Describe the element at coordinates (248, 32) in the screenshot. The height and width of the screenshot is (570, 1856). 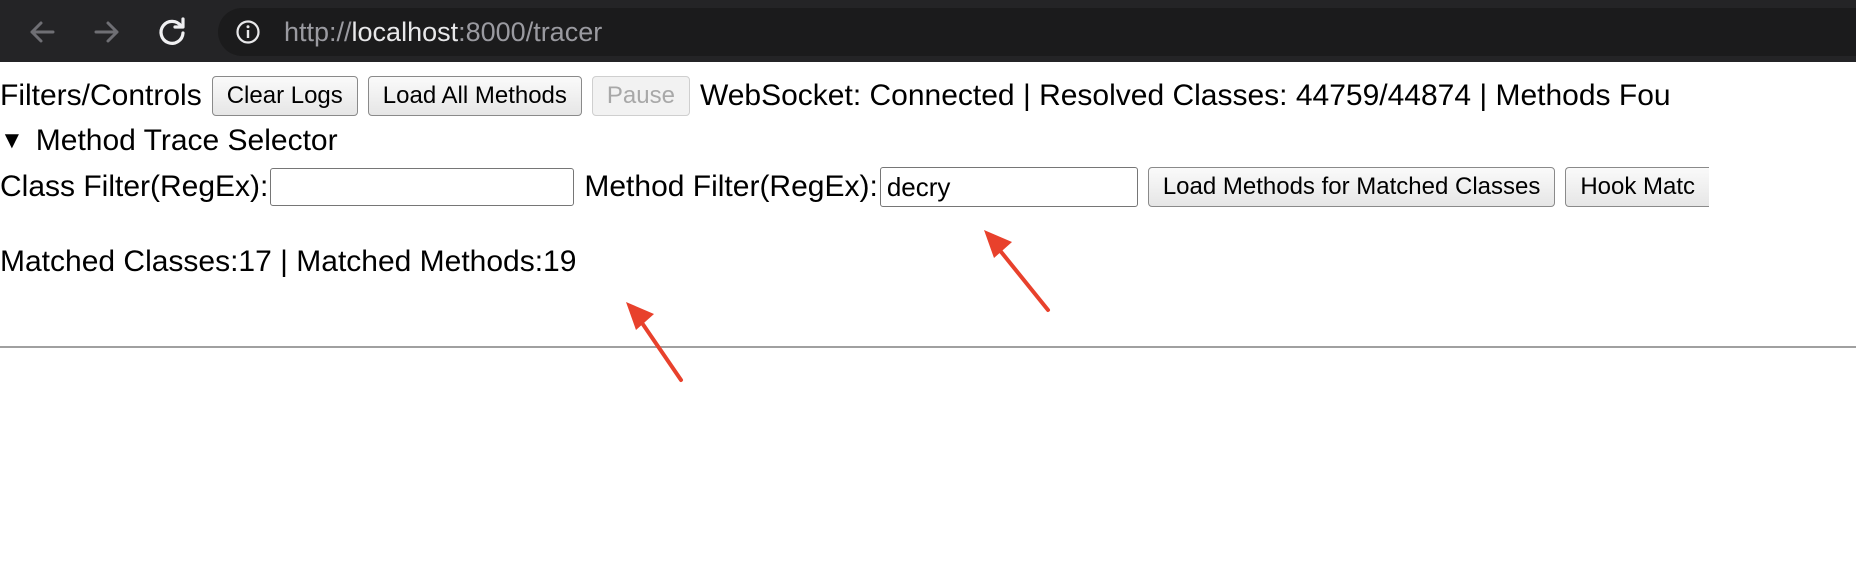
I see `info-icon` at that location.